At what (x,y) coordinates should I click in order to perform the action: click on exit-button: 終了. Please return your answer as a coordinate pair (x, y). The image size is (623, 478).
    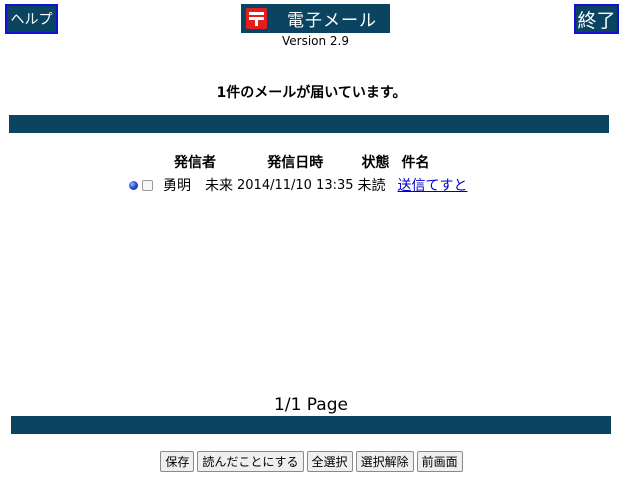
    Looking at the image, I should click on (596, 19).